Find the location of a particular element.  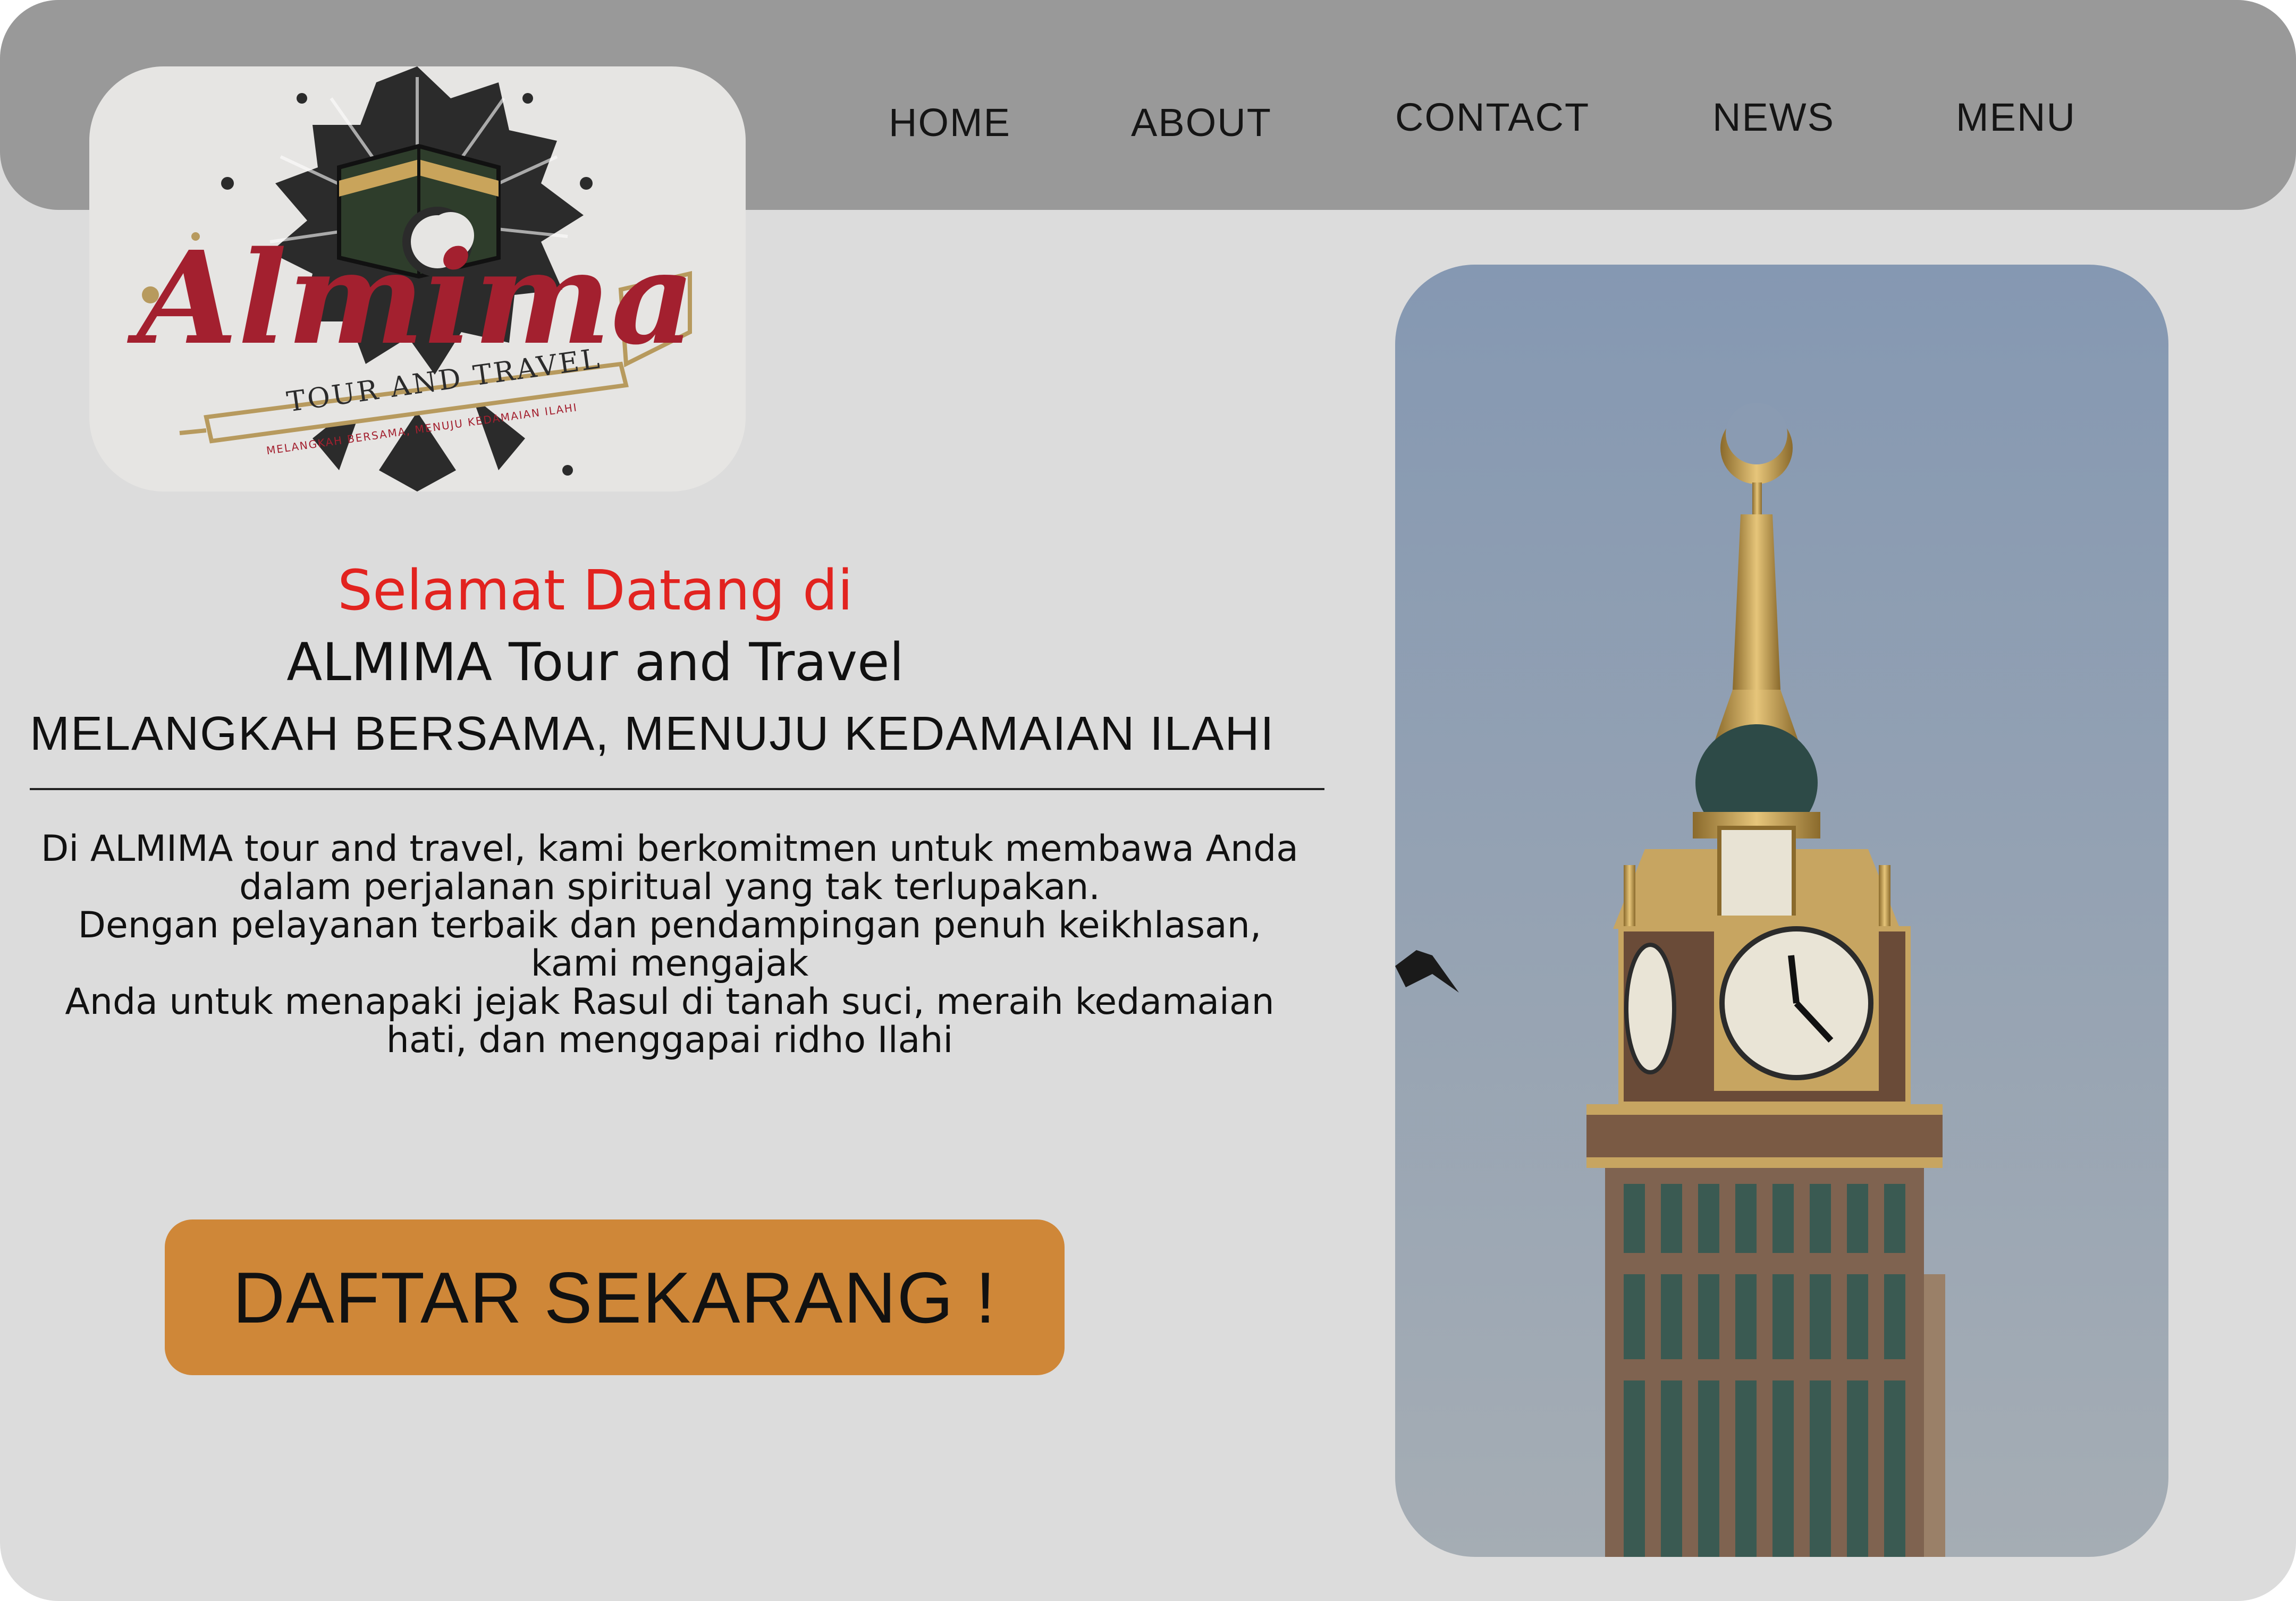

nav-menu-link: MENU is located at coordinates (2016, 117).